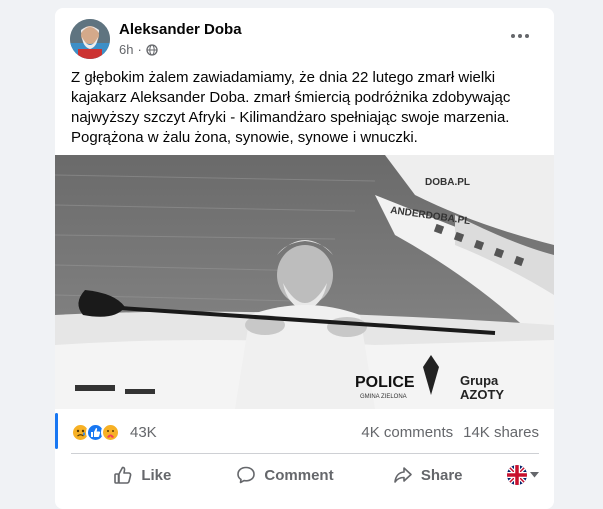 This screenshot has width=603, height=509. I want to click on reaction-icons, so click(95, 432).